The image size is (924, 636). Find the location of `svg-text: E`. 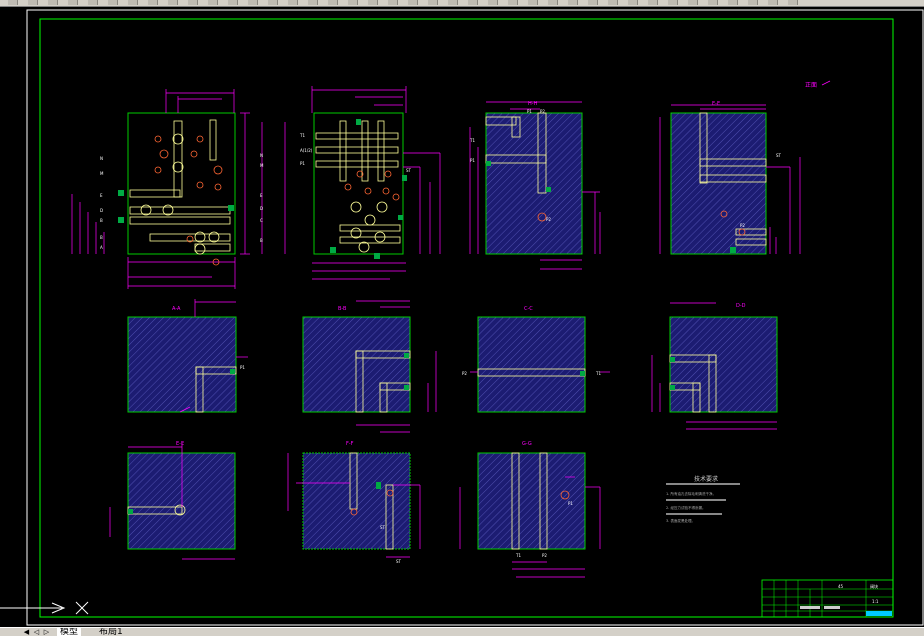

svg-text: E is located at coordinates (261, 195).